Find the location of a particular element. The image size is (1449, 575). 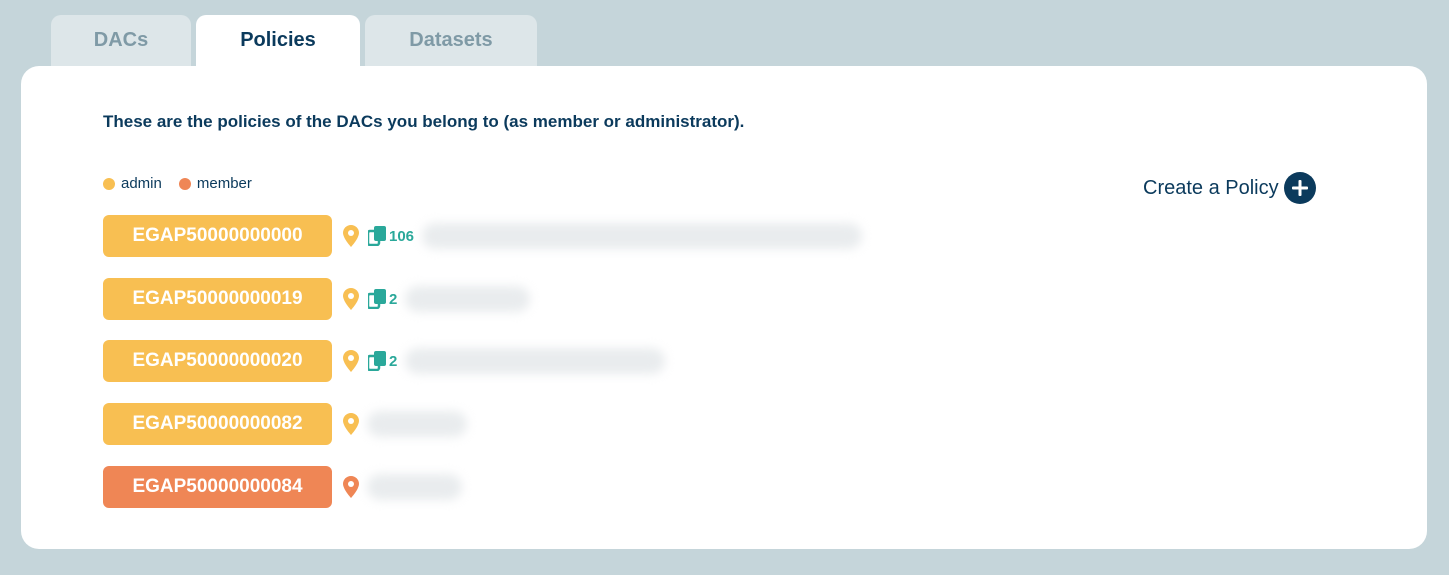

dataset-count-link: 106 is located at coordinates (391, 236).